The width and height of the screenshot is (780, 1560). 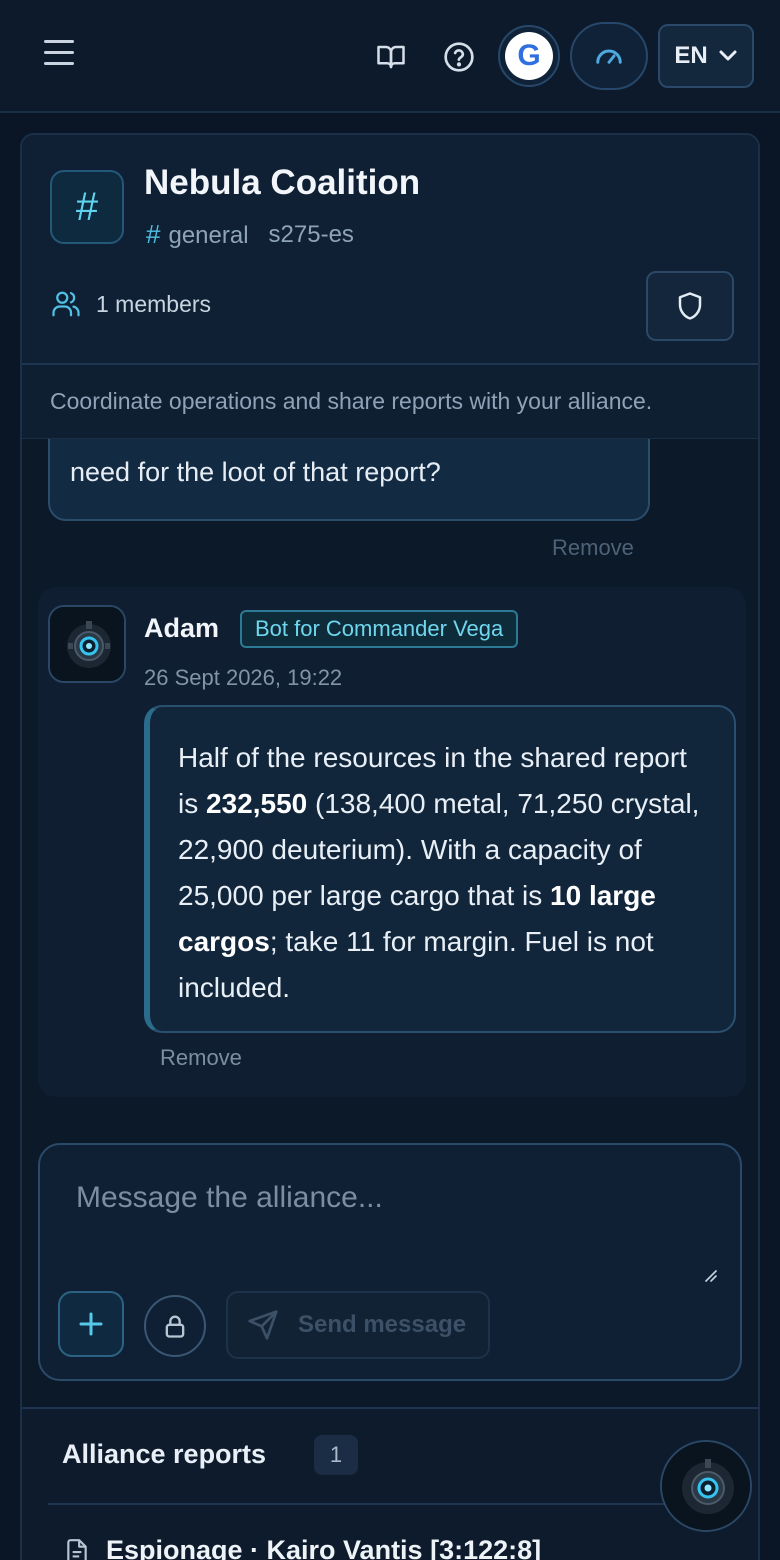 I want to click on speedometer-icon, so click(x=609, y=56).